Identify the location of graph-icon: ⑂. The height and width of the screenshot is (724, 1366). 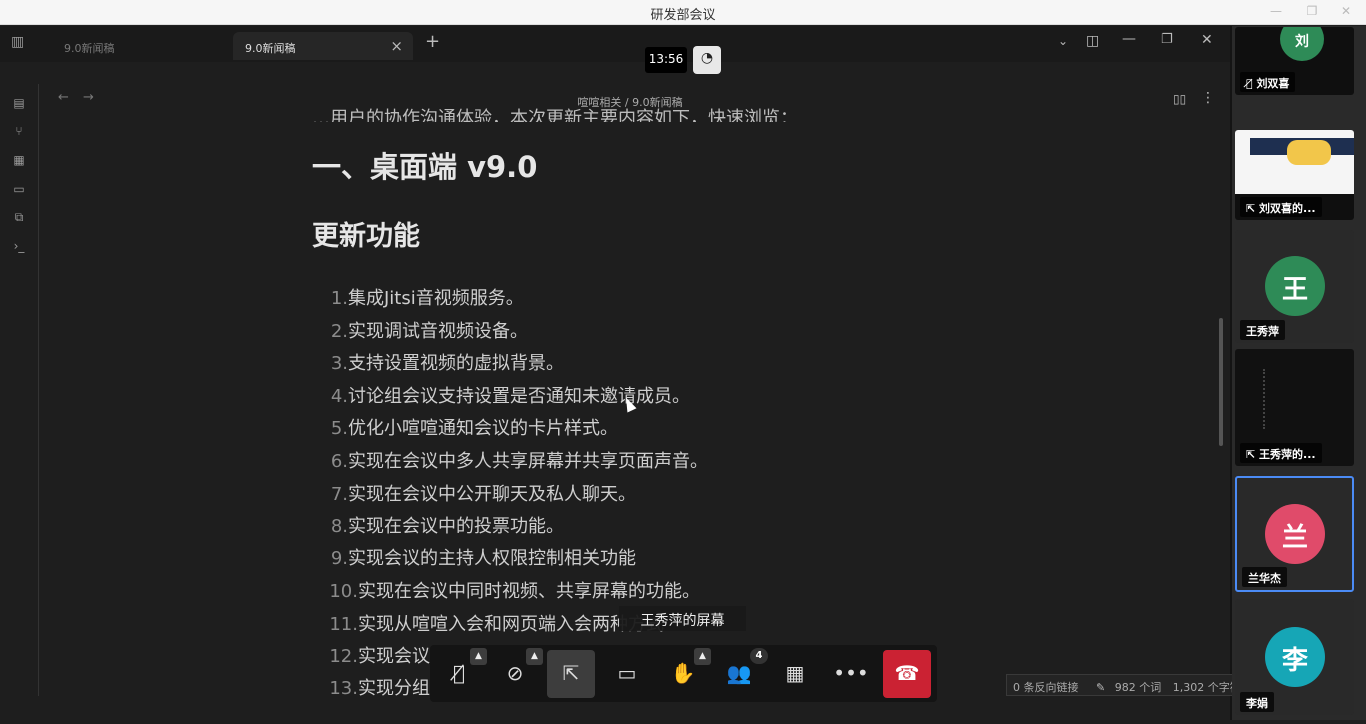
(19, 132).